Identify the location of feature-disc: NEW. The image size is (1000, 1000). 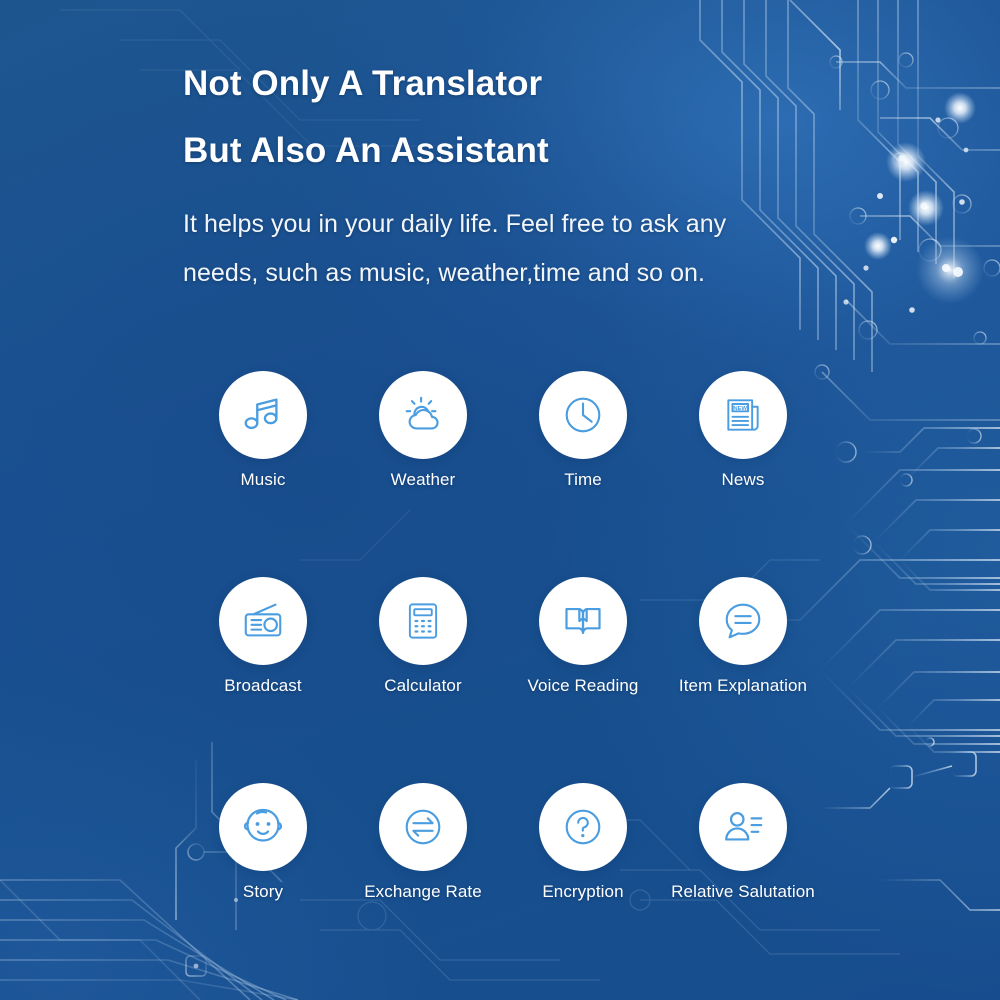
(743, 415).